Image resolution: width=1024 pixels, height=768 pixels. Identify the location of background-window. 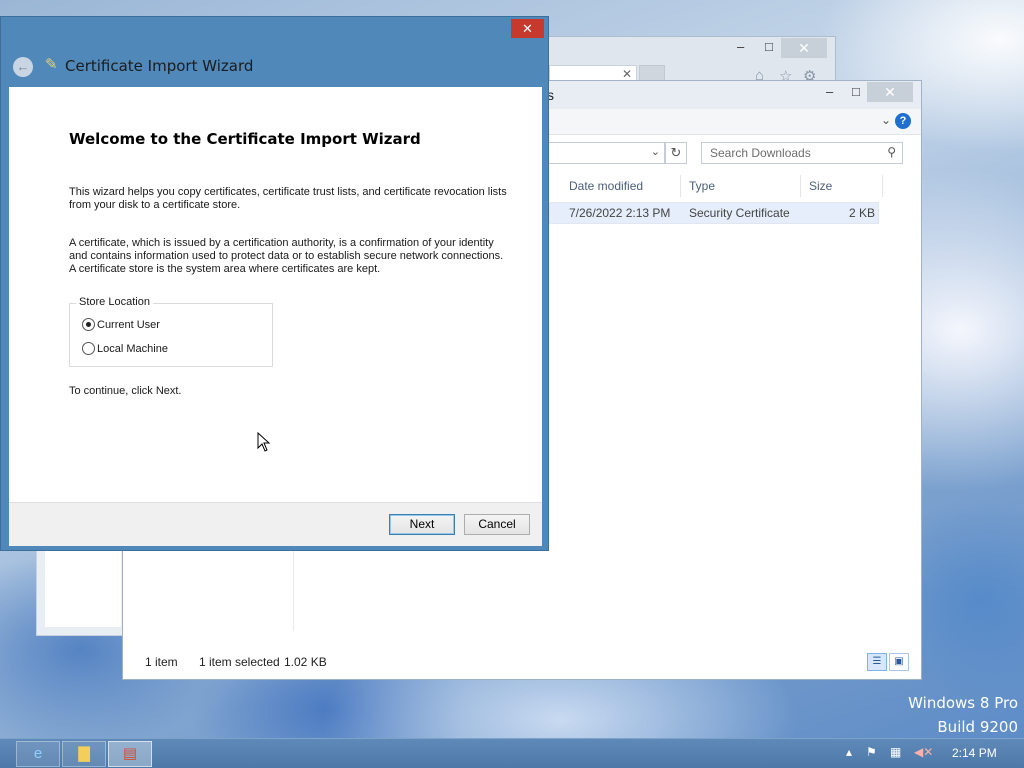
(86, 588).